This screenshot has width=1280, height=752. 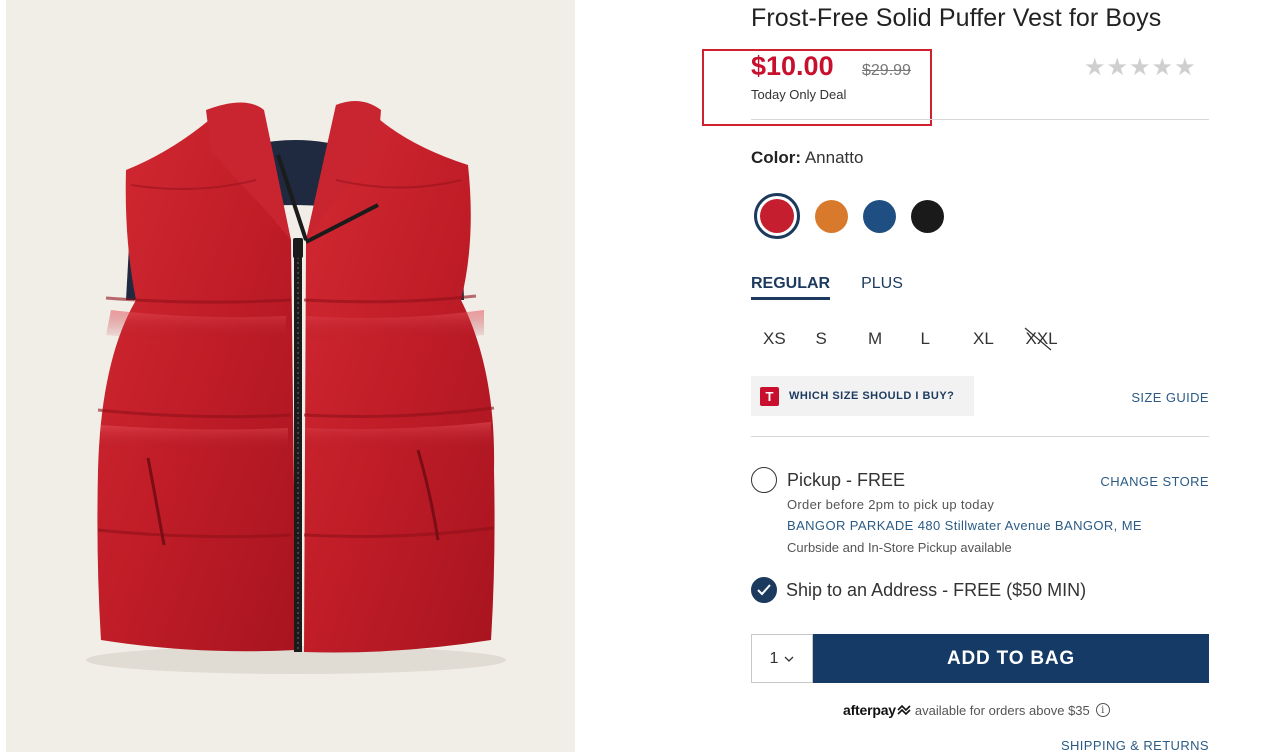 I want to click on tab-plus: PLUS, so click(x=882, y=287).